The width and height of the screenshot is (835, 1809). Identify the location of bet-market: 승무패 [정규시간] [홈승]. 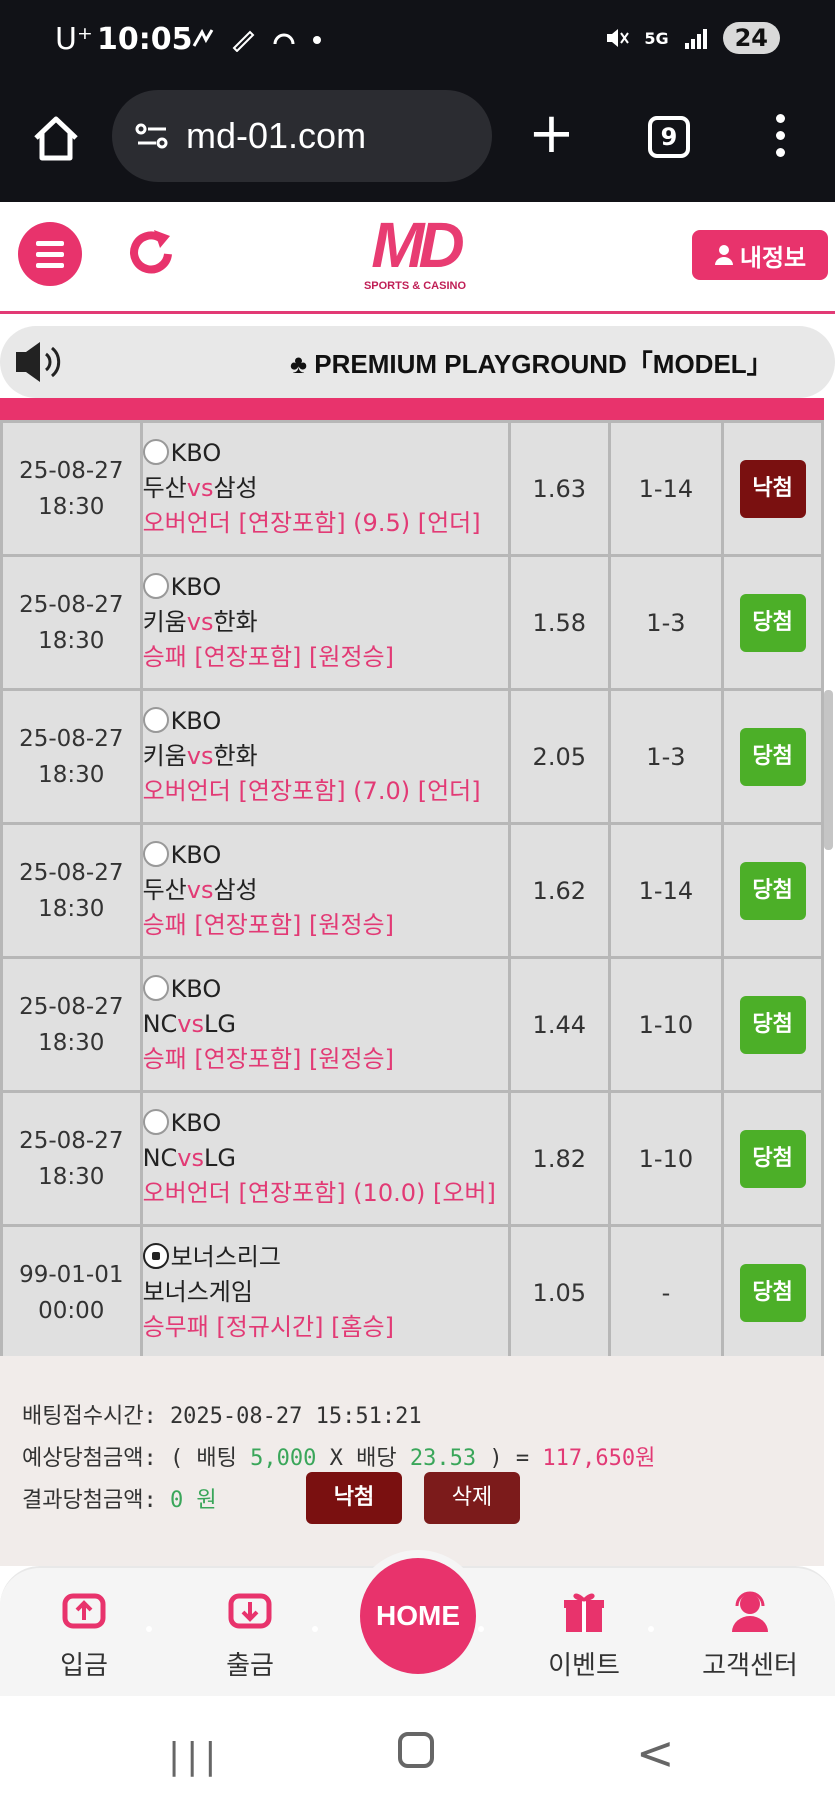
(268, 1327).